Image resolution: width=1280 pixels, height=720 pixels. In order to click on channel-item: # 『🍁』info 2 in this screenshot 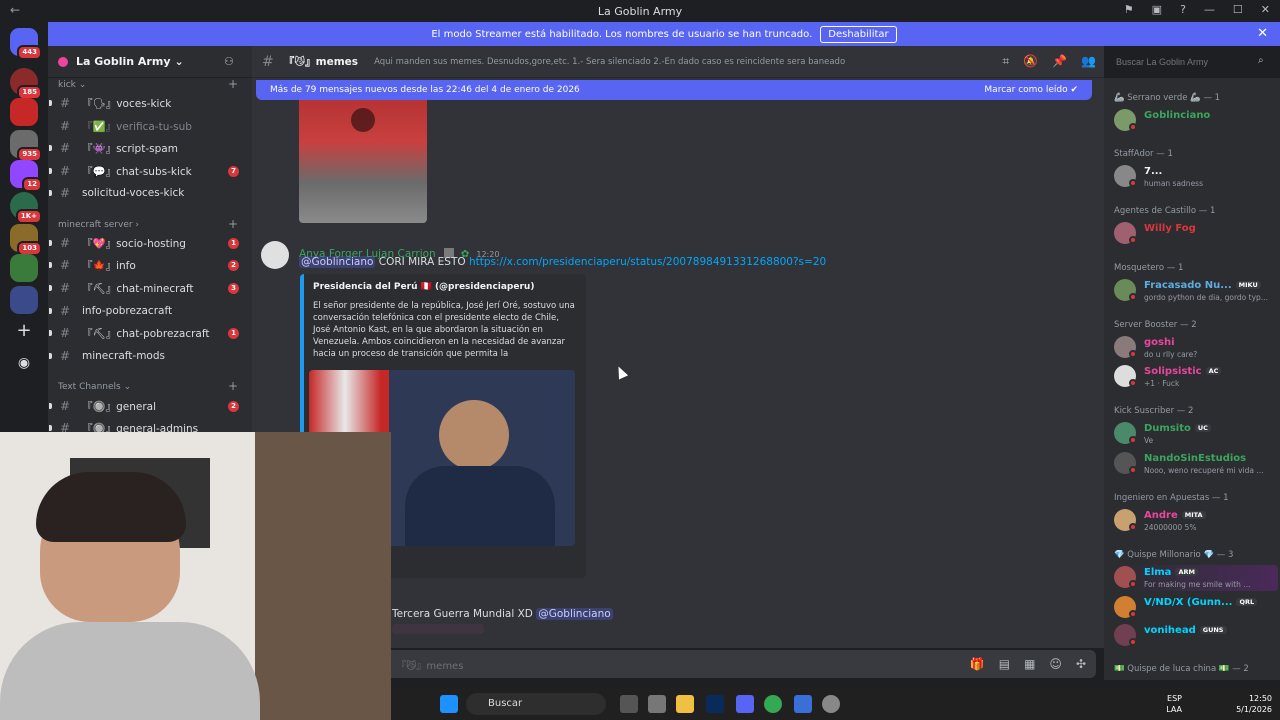, I will do `click(150, 265)`.